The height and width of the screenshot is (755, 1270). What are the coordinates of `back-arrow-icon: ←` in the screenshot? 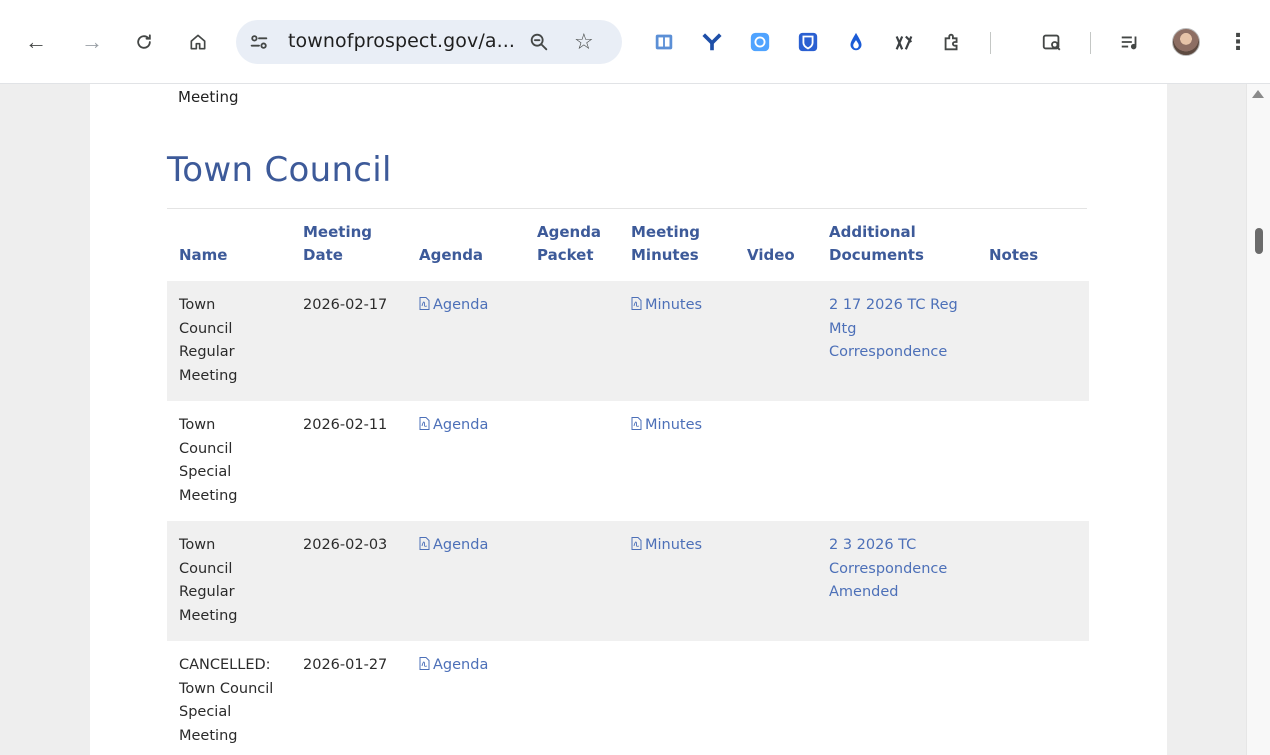 It's located at (36, 41).